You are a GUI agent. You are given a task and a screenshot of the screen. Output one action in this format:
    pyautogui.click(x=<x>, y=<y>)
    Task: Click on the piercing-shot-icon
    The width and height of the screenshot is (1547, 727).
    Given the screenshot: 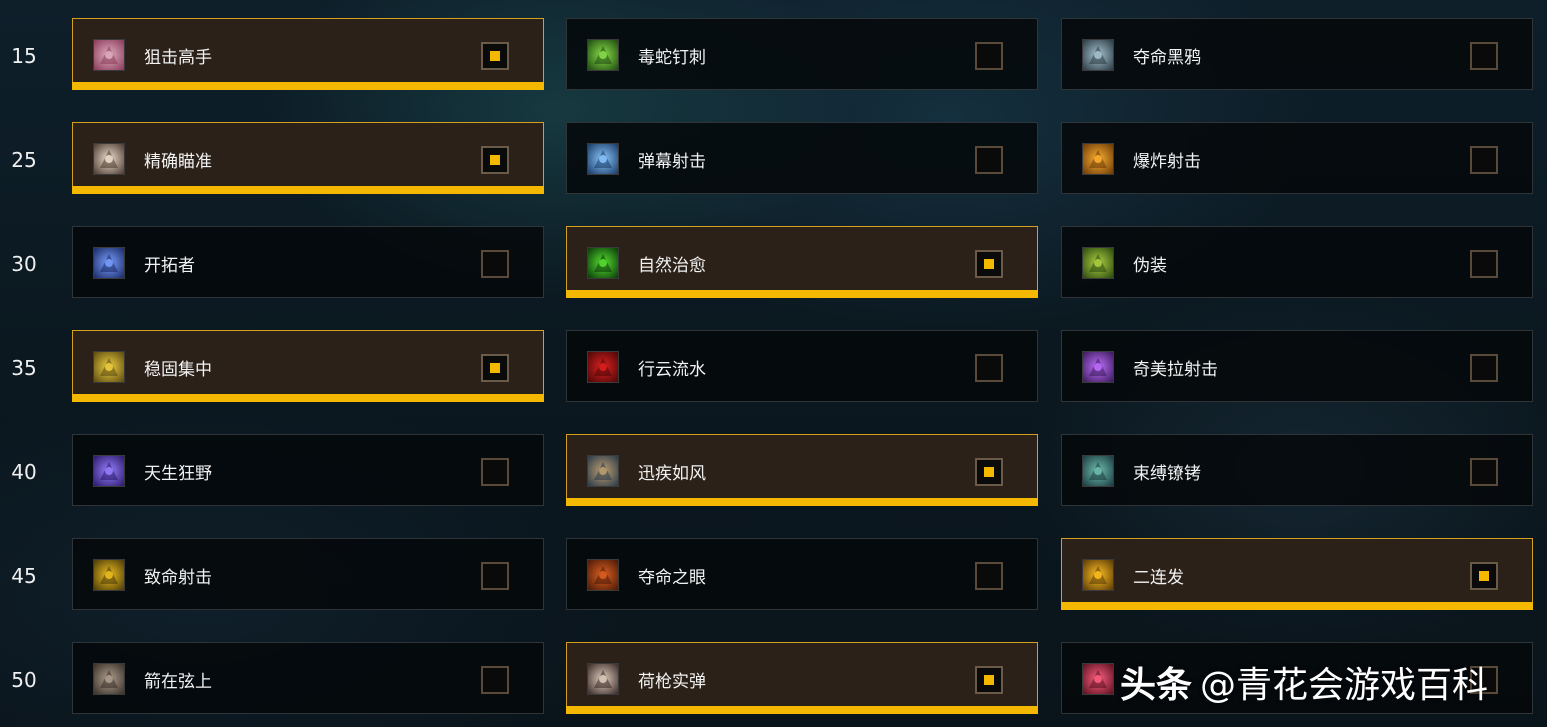 What is the action you would take?
    pyautogui.click(x=1098, y=679)
    